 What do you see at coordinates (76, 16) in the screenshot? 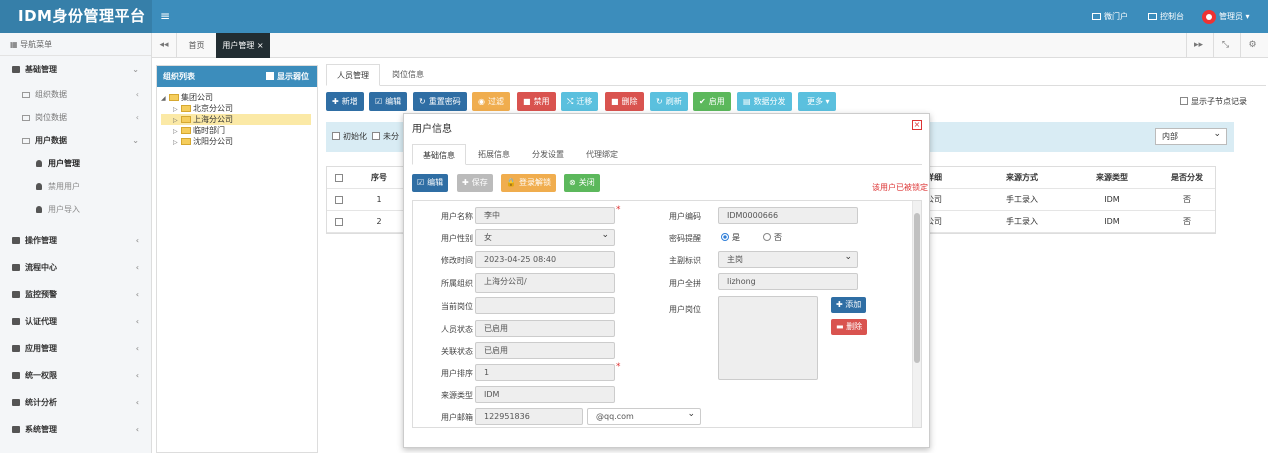
I see `app-logo: IDM身份管理平台` at bounding box center [76, 16].